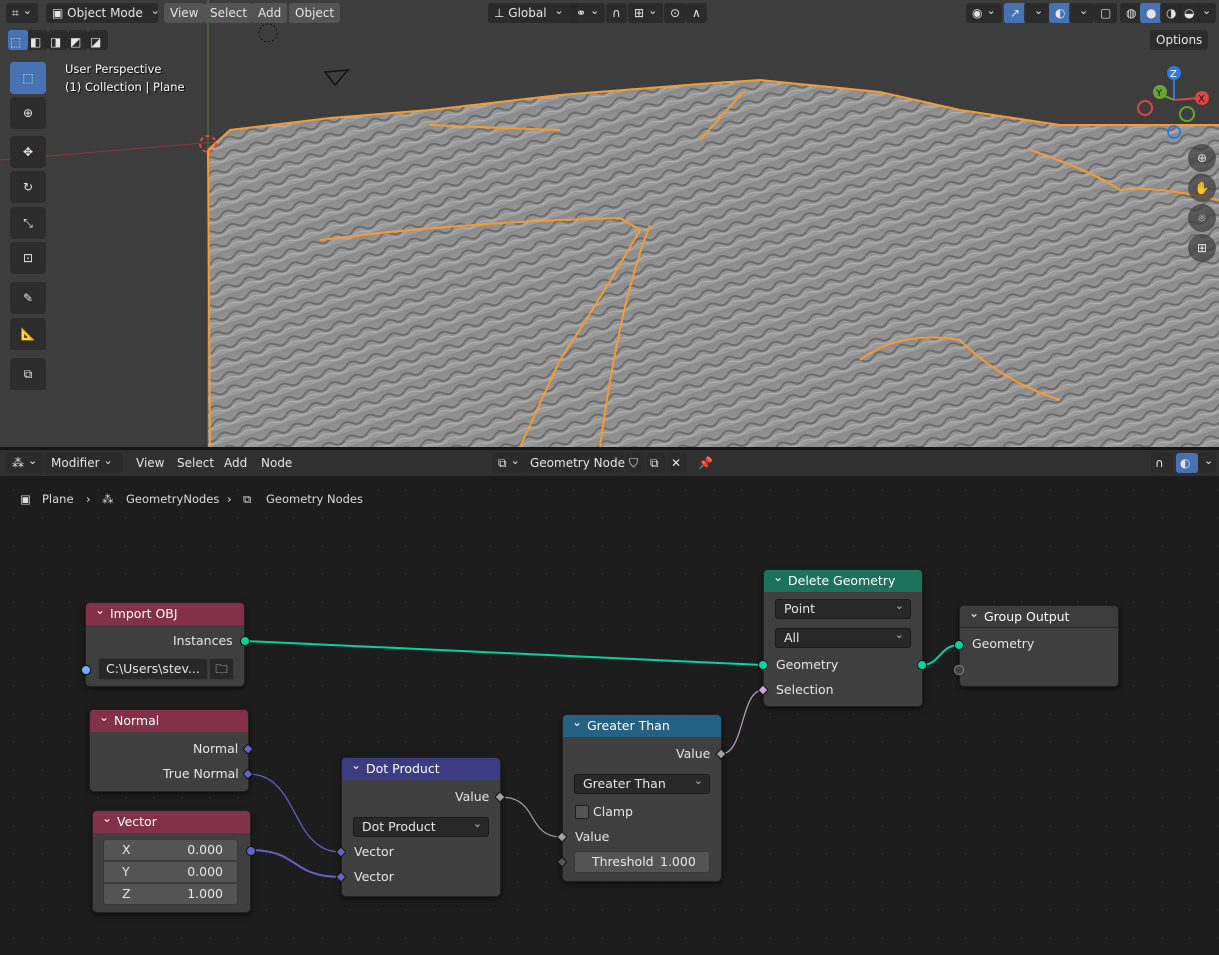  Describe the element at coordinates (171, 820) in the screenshot. I see `node-title: Vector` at that location.